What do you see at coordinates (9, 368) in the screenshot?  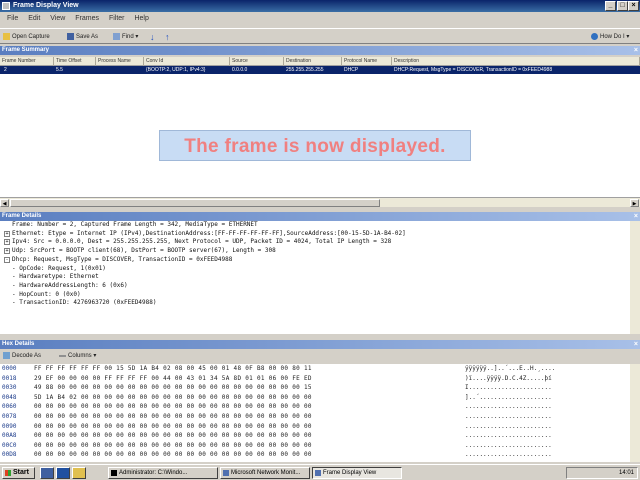 I see `hex-offset: 0000` at bounding box center [9, 368].